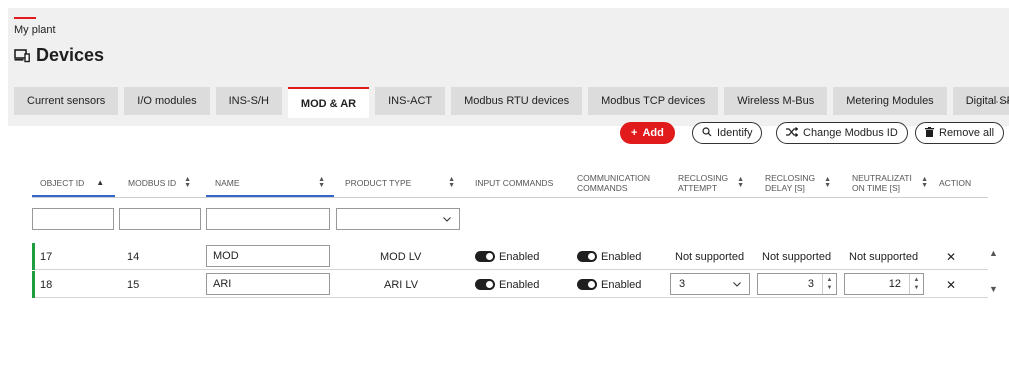  I want to click on breadcrumb: My plant, so click(35, 30).